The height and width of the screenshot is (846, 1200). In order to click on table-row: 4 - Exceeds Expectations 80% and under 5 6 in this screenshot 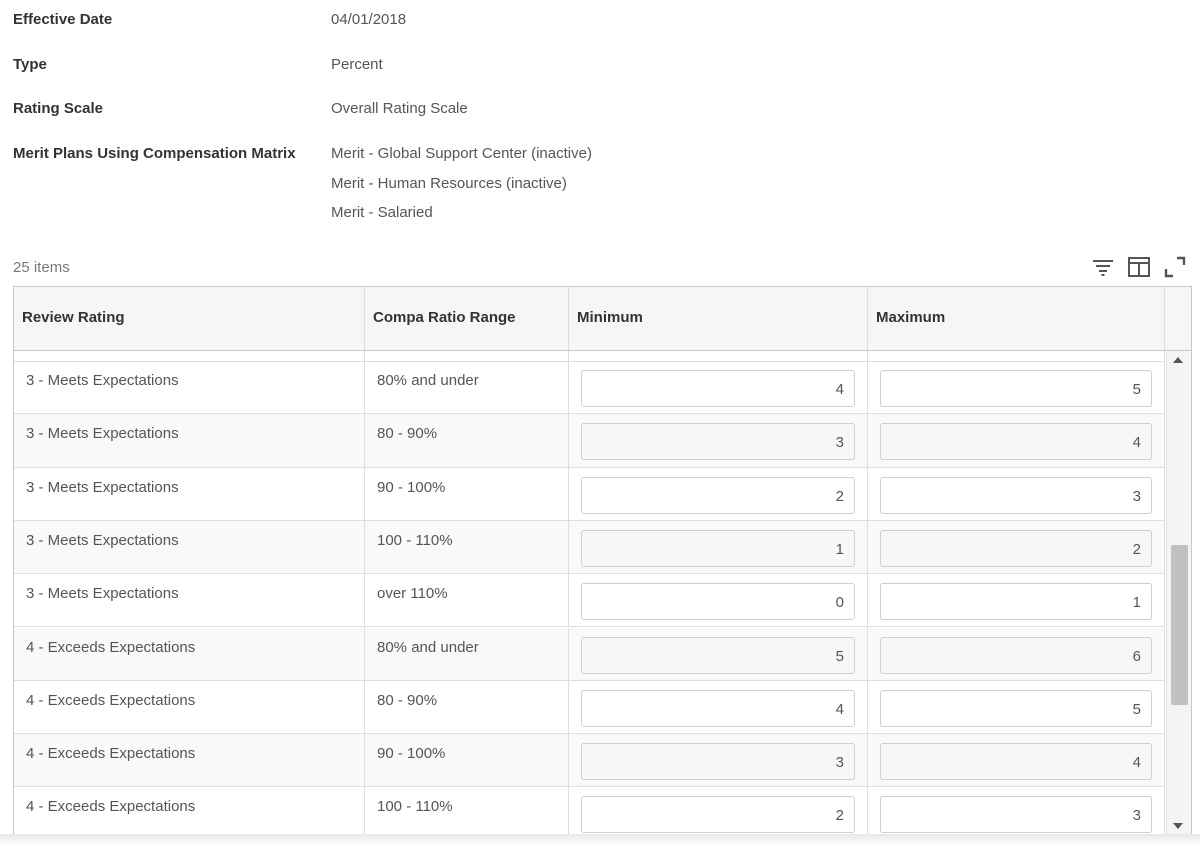, I will do `click(589, 654)`.